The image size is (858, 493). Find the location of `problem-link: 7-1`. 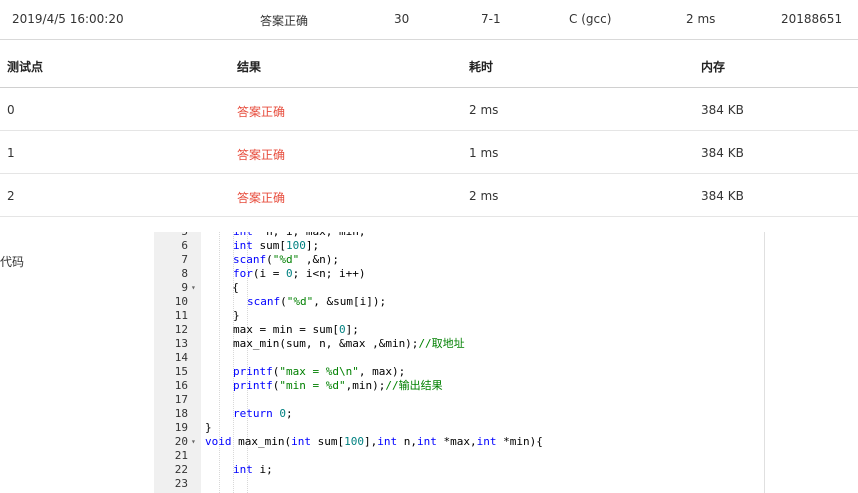

problem-link: 7-1 is located at coordinates (491, 19).